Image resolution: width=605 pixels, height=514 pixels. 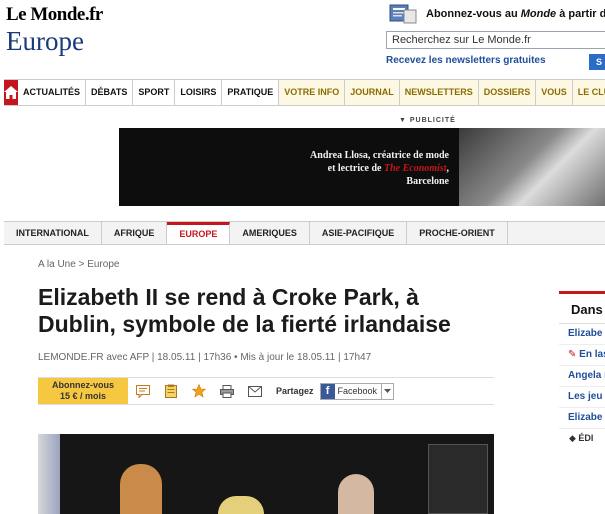 I want to click on classeur-button, so click(x=171, y=391).